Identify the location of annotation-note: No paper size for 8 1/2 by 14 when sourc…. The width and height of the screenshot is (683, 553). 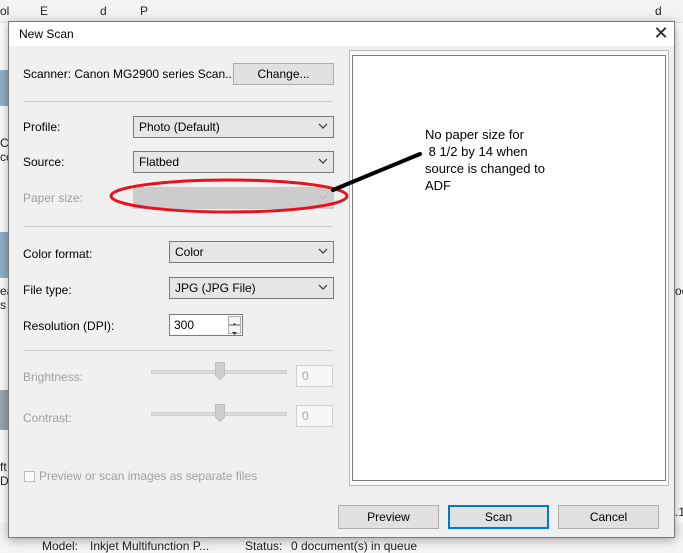
(485, 160).